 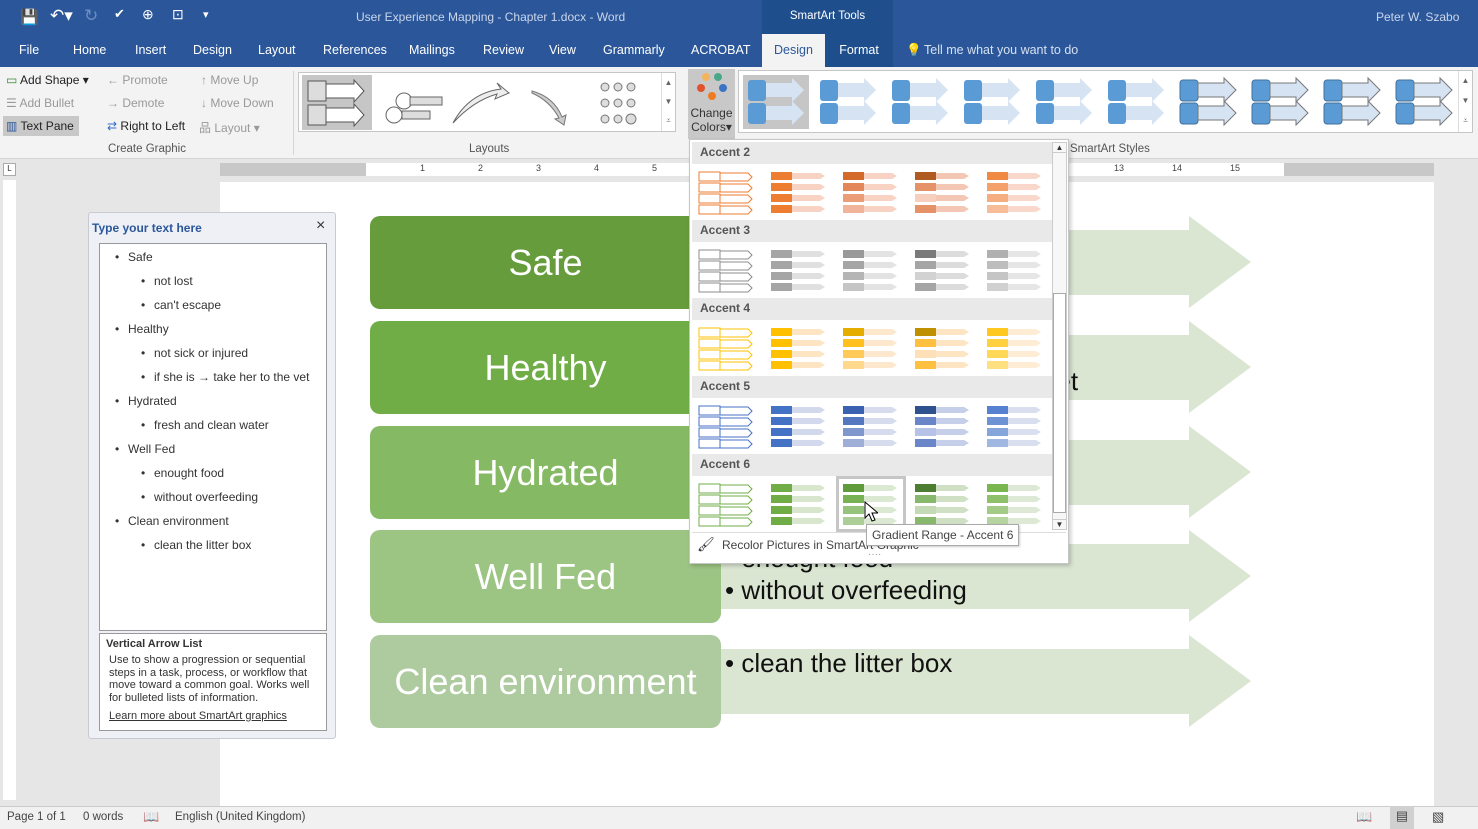 What do you see at coordinates (206, 14) in the screenshot?
I see `customize-qat-icon: ▾` at bounding box center [206, 14].